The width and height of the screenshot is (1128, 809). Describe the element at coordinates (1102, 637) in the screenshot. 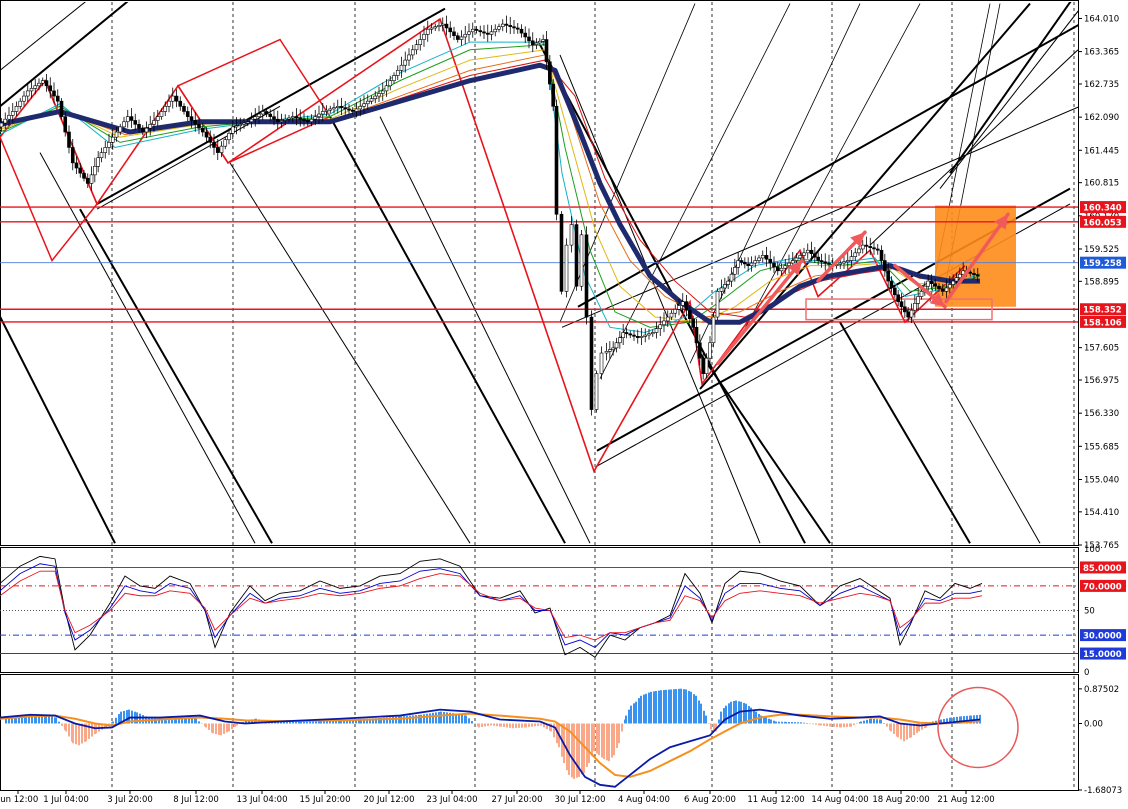

I see `level-tag-label: 30.0000` at that location.